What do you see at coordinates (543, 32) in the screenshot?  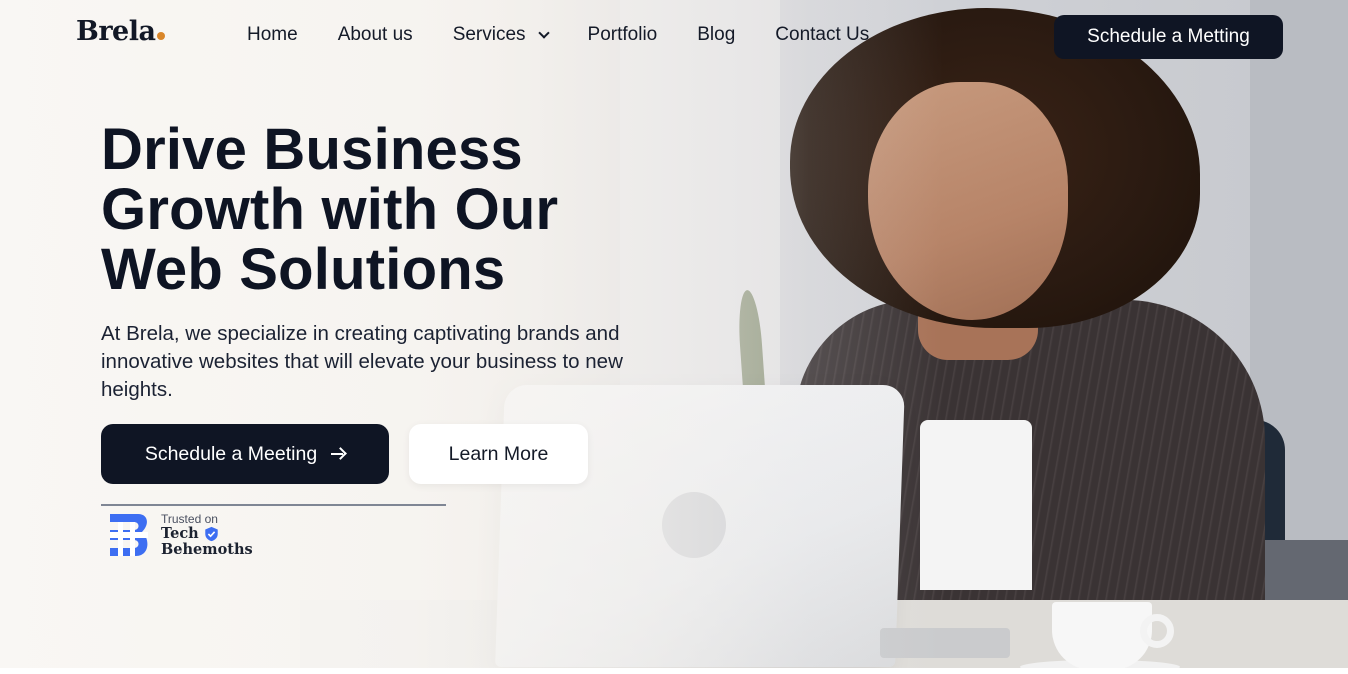 I see `chevron-down-icon` at bounding box center [543, 32].